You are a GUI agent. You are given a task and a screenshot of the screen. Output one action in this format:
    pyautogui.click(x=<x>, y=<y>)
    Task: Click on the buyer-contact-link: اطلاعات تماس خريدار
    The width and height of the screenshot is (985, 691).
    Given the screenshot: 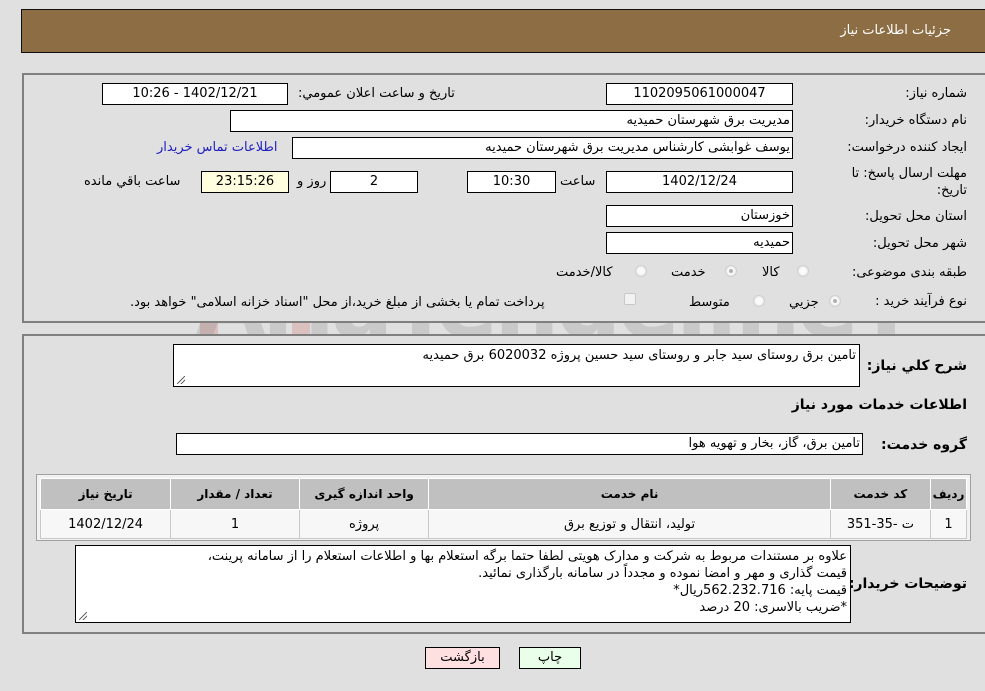 What is the action you would take?
    pyautogui.click(x=217, y=147)
    